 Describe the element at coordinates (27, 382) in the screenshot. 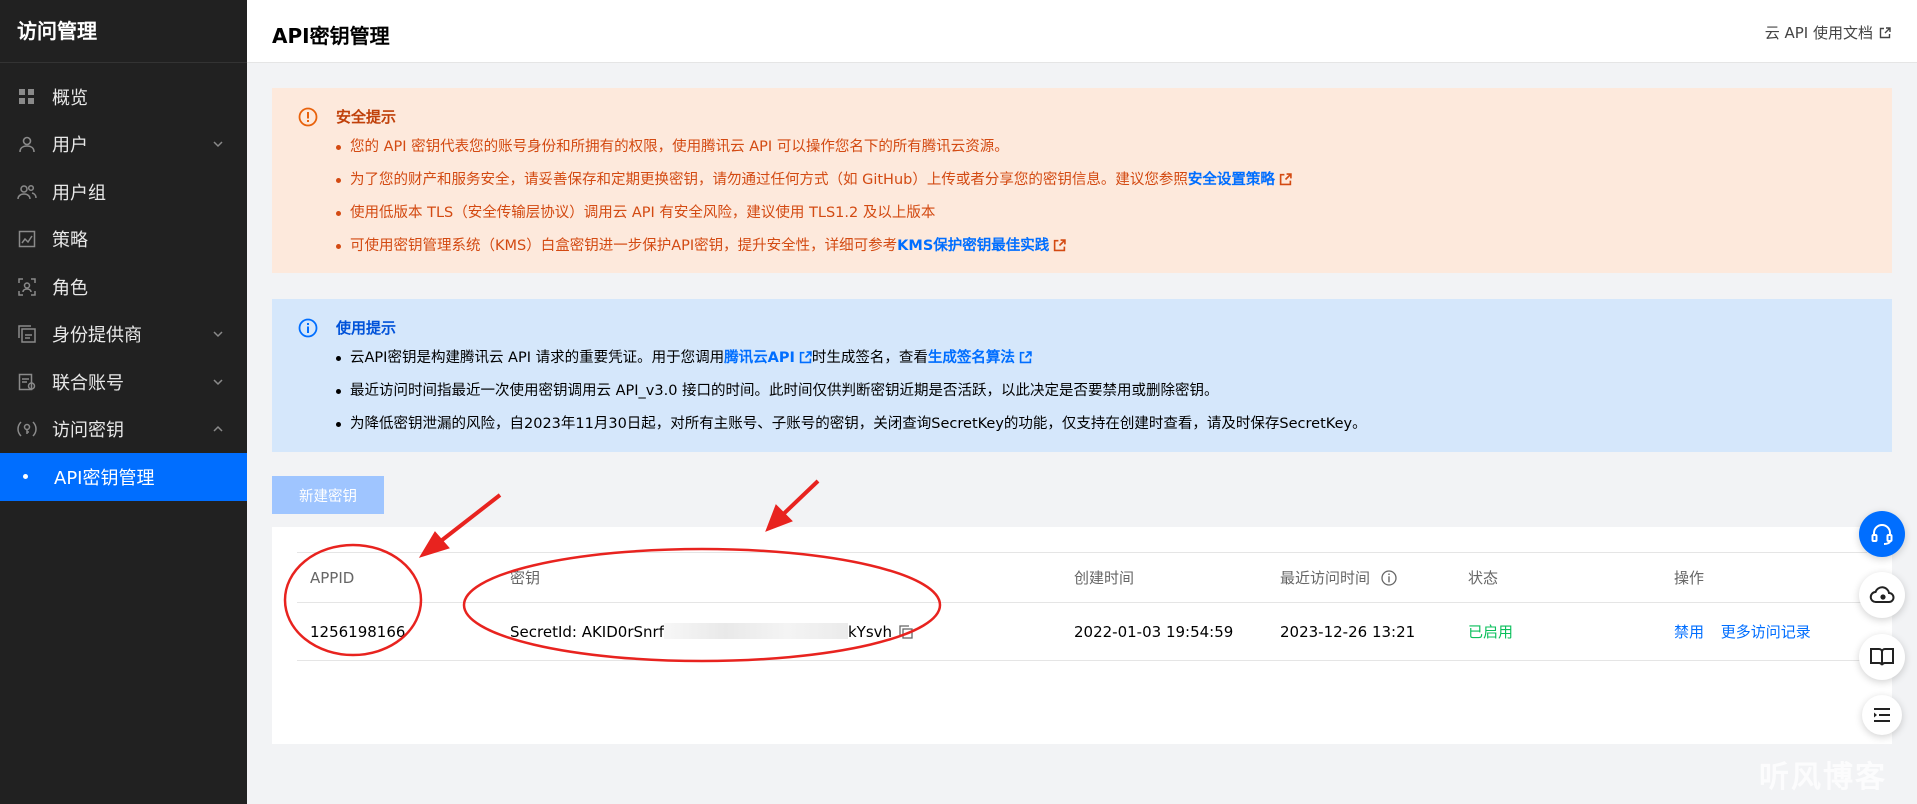

I see `federated-account-icon` at that location.